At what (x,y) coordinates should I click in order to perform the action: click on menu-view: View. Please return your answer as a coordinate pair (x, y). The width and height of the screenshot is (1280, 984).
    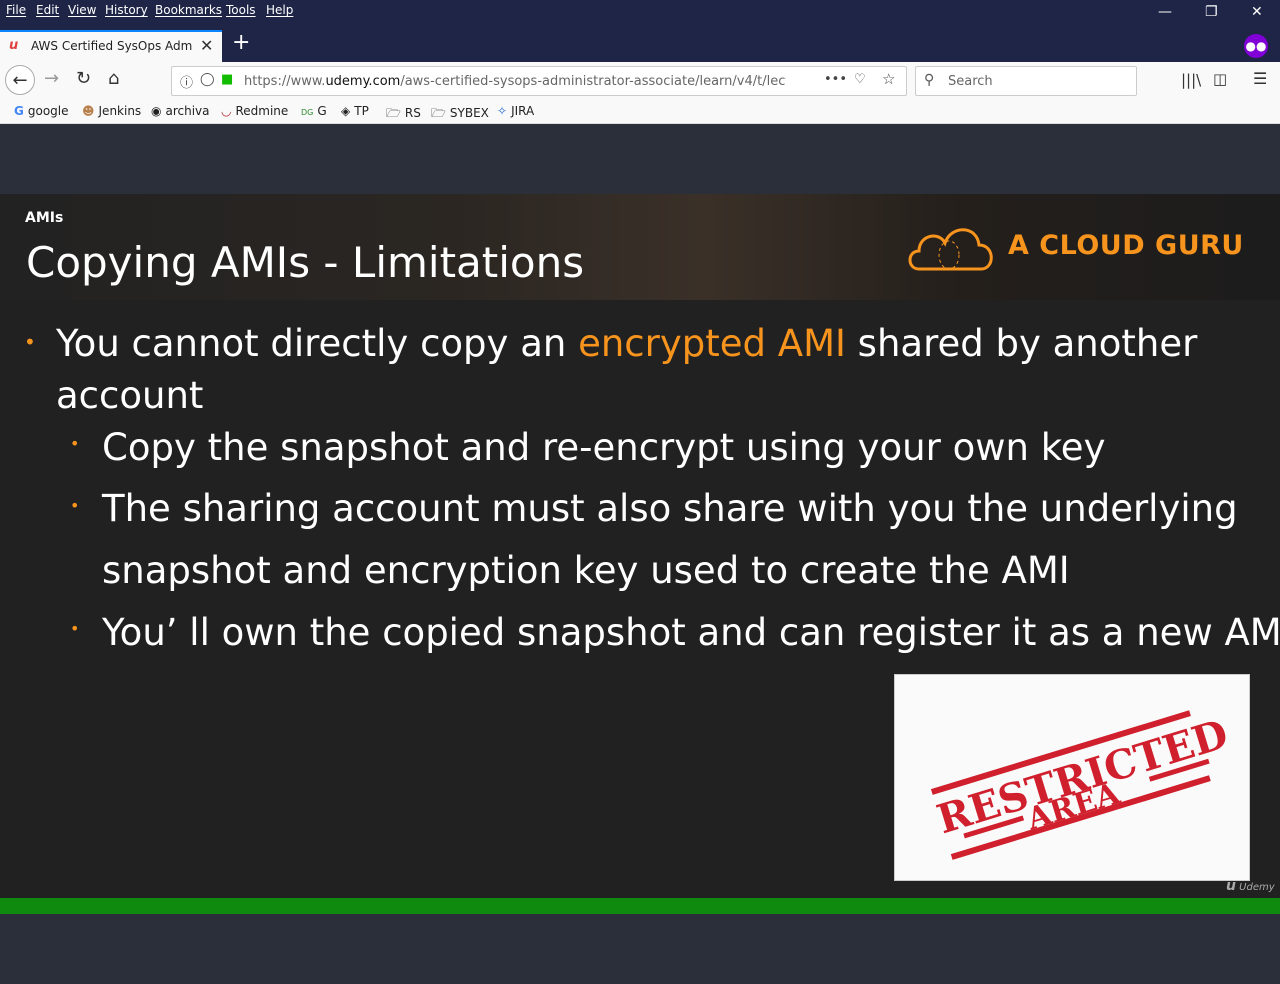
    Looking at the image, I should click on (82, 10).